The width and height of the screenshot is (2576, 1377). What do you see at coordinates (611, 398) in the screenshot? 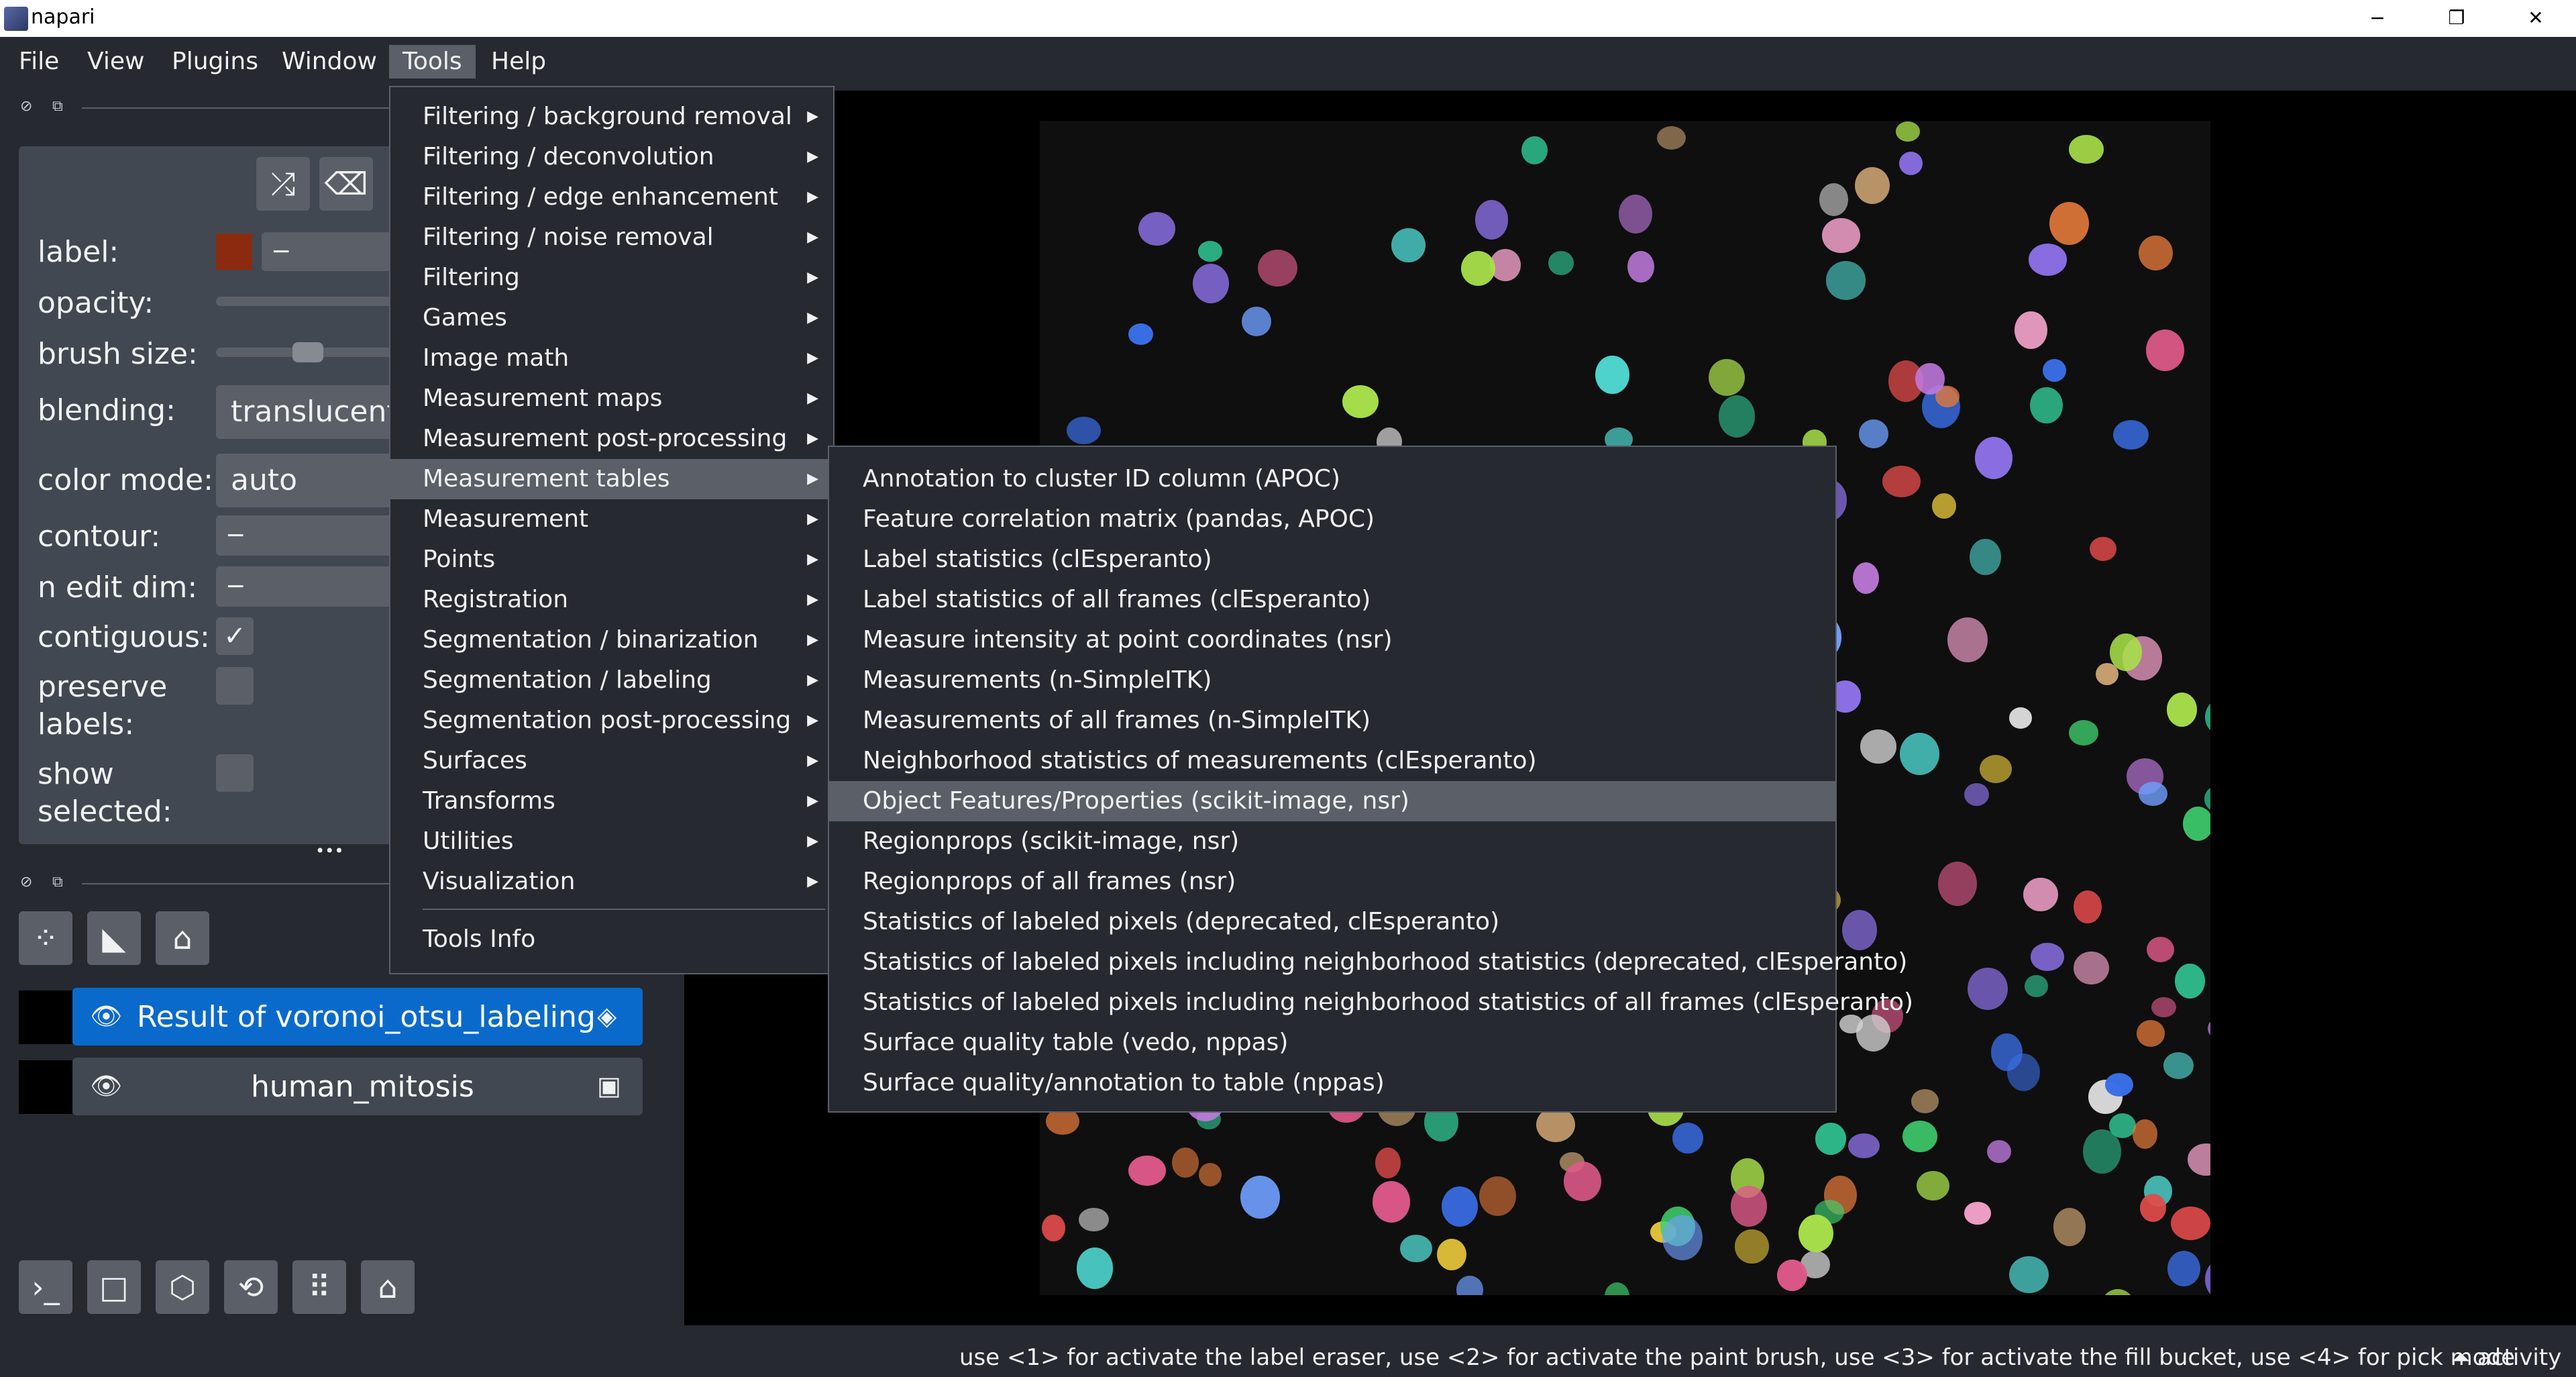
I see `tools-measurement-maps: Measurement maps ▶` at bounding box center [611, 398].